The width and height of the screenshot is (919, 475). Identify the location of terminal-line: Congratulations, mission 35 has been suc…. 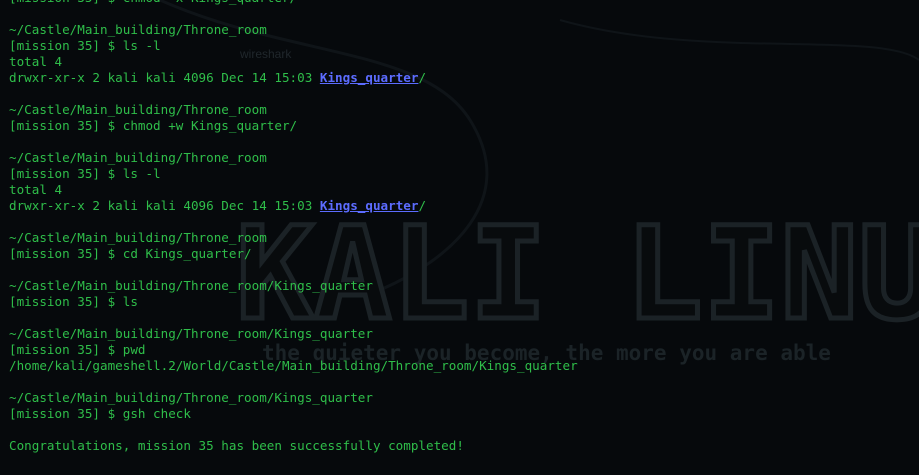
(293, 446).